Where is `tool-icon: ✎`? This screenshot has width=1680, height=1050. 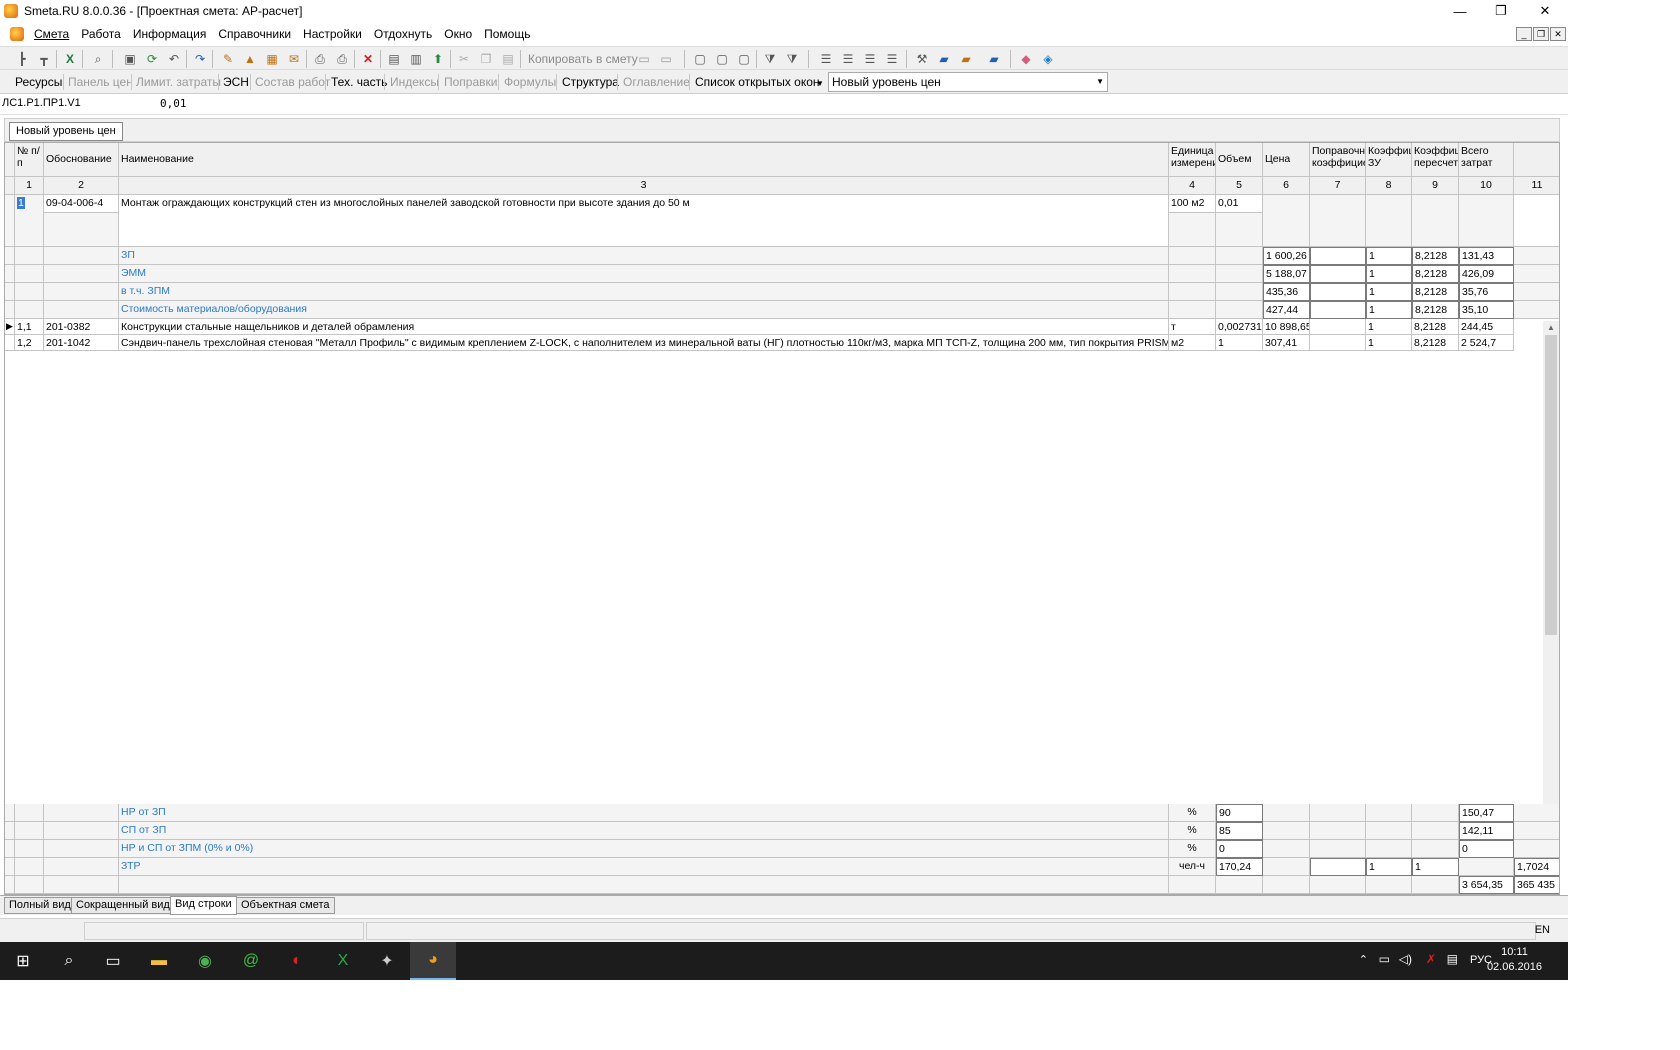 tool-icon: ✎ is located at coordinates (228, 59).